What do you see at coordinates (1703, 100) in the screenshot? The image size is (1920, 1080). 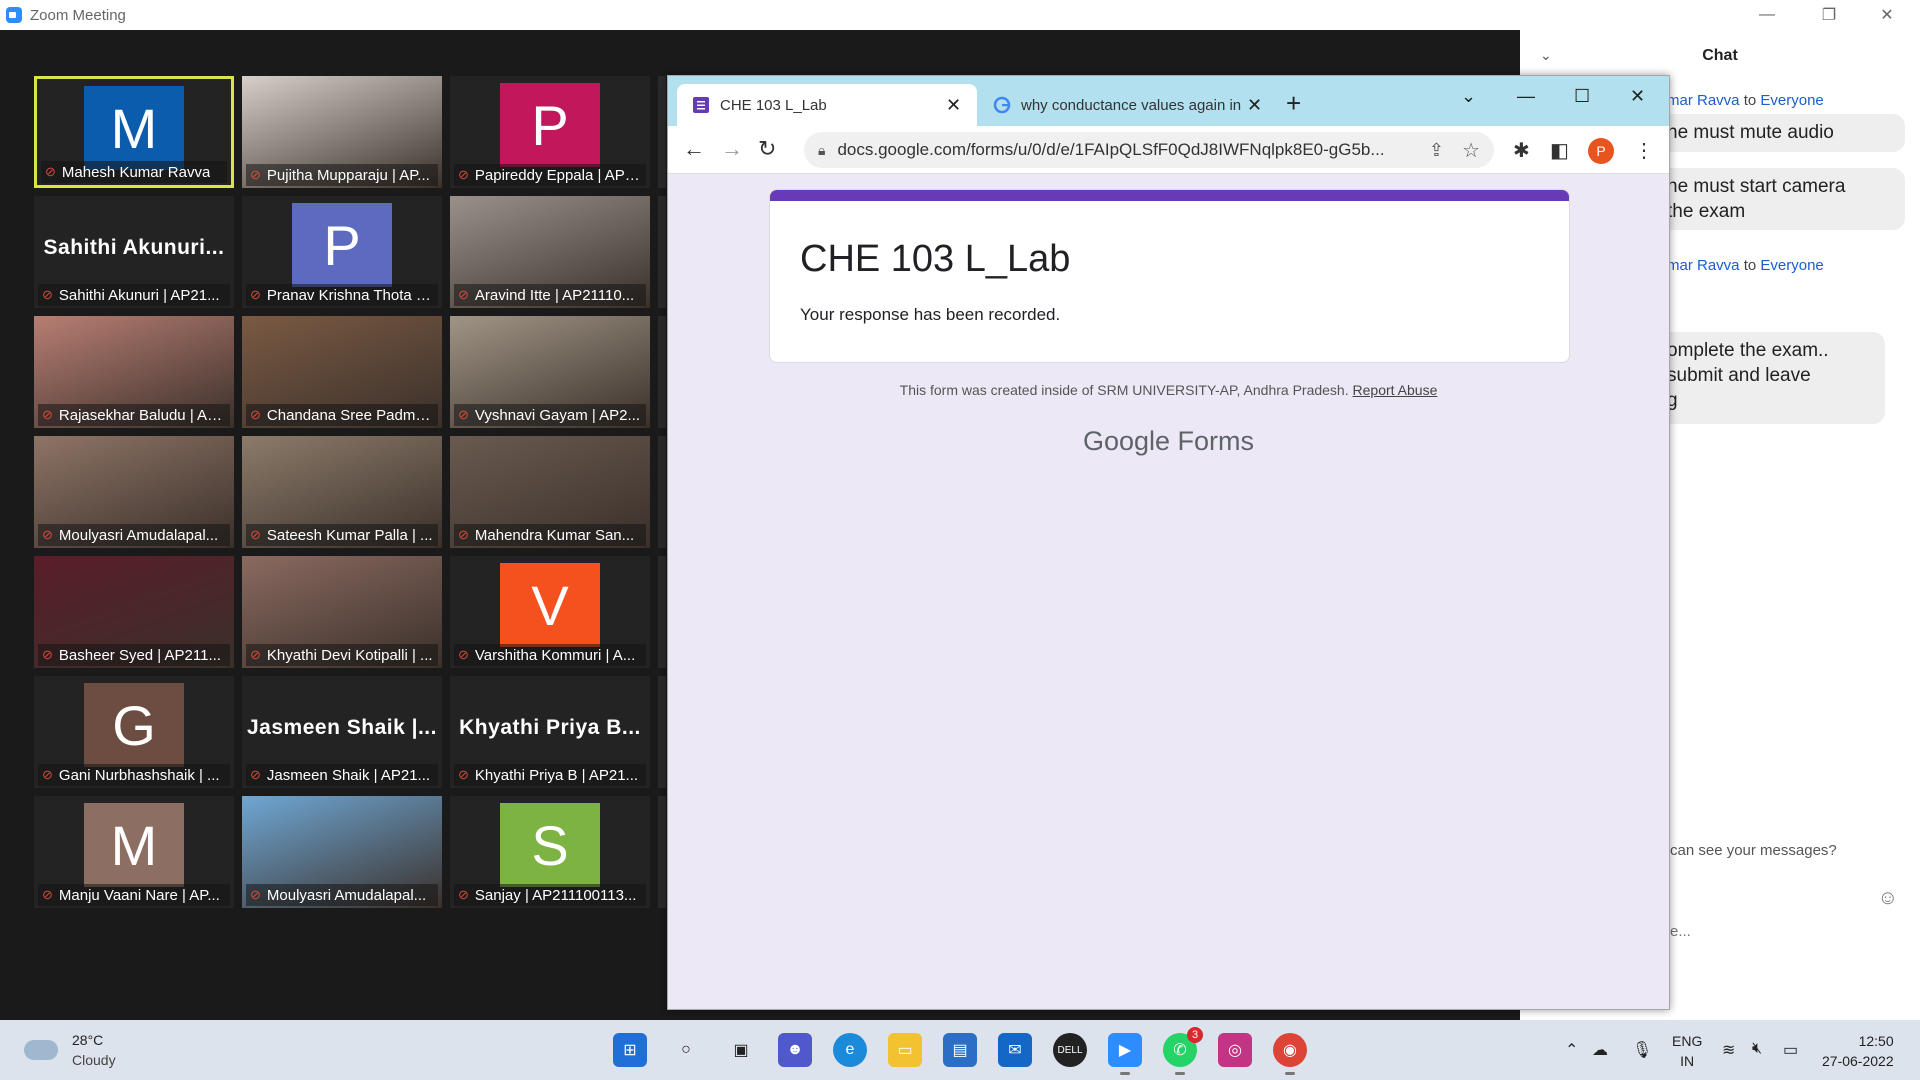 I see `chat-sender: mar Ravva` at bounding box center [1703, 100].